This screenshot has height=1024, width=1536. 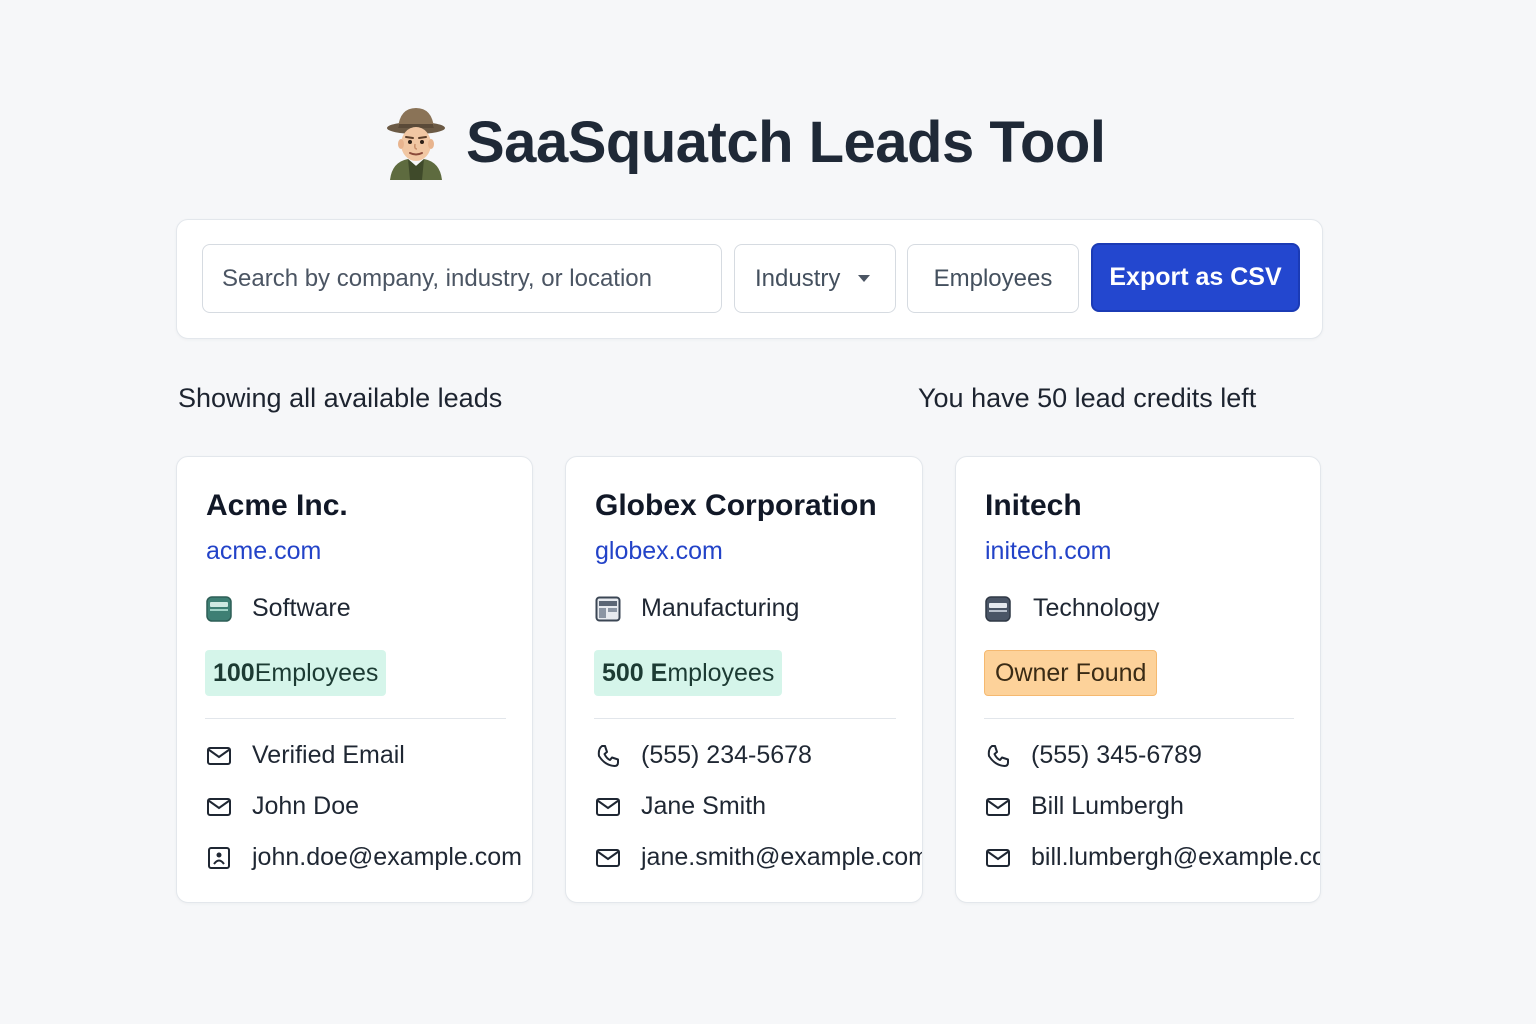 What do you see at coordinates (864, 278) in the screenshot?
I see `chevron-down-icon` at bounding box center [864, 278].